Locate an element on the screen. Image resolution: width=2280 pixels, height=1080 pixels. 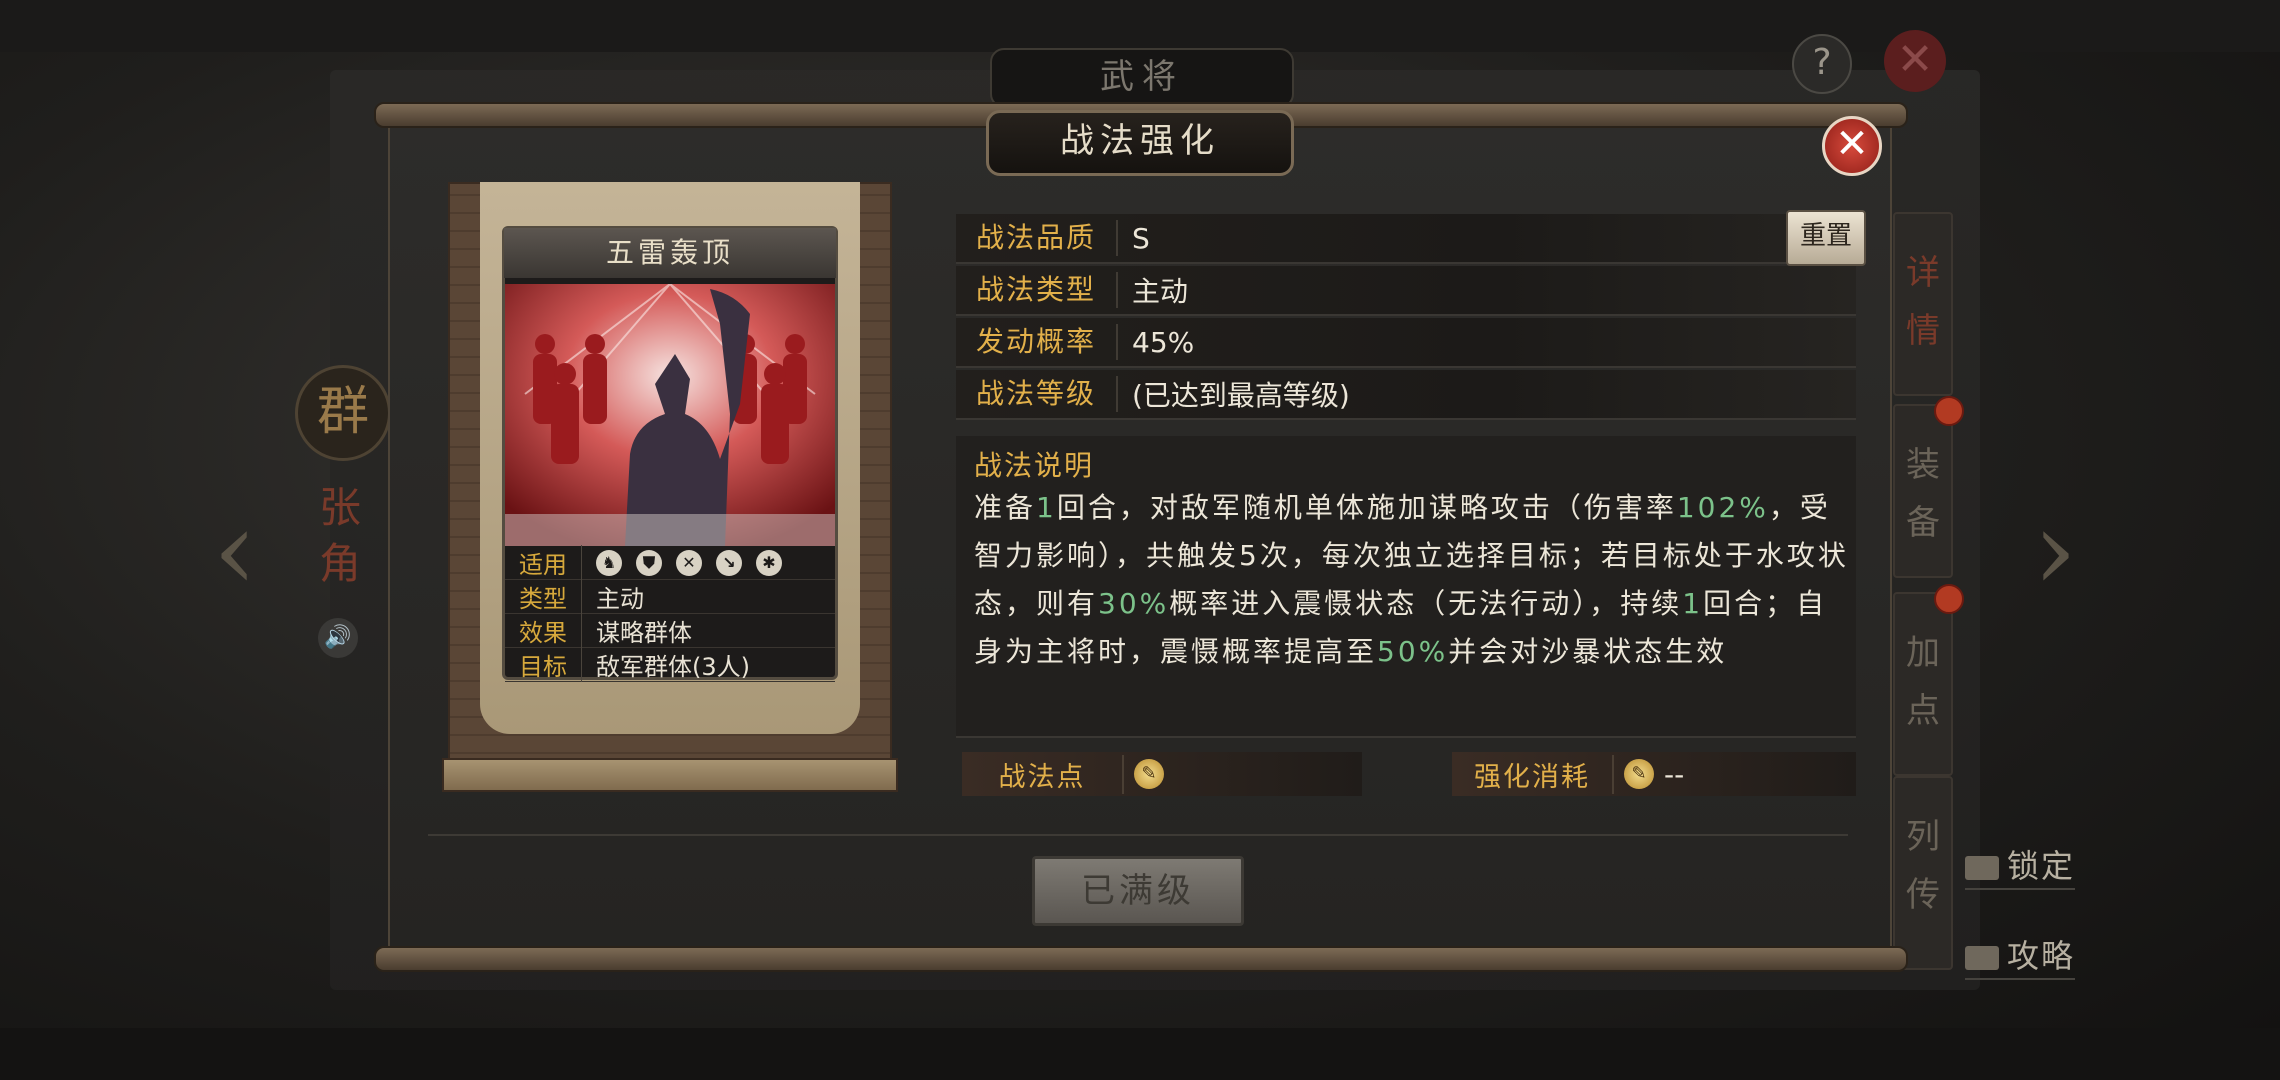
description-title: 战法说明 is located at coordinates (1034, 465).